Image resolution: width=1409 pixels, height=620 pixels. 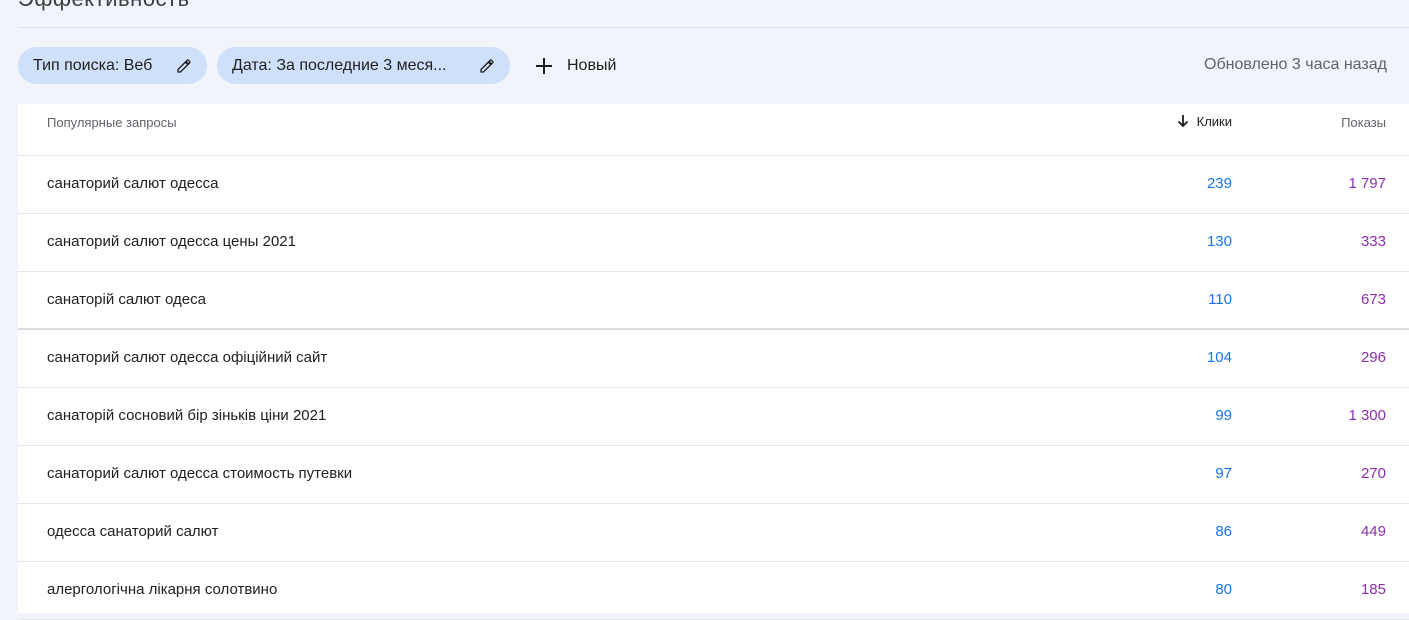 What do you see at coordinates (1295, 64) in the screenshot?
I see `last-updated-text: Обновлено 3 часа назад` at bounding box center [1295, 64].